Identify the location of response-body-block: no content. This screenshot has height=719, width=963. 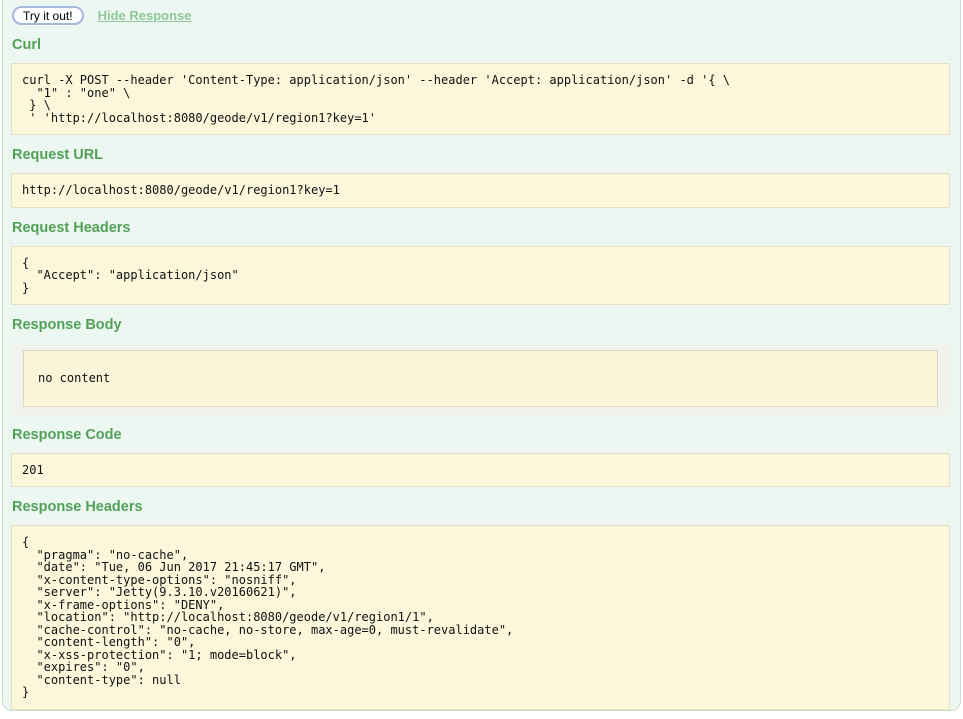
(480, 378).